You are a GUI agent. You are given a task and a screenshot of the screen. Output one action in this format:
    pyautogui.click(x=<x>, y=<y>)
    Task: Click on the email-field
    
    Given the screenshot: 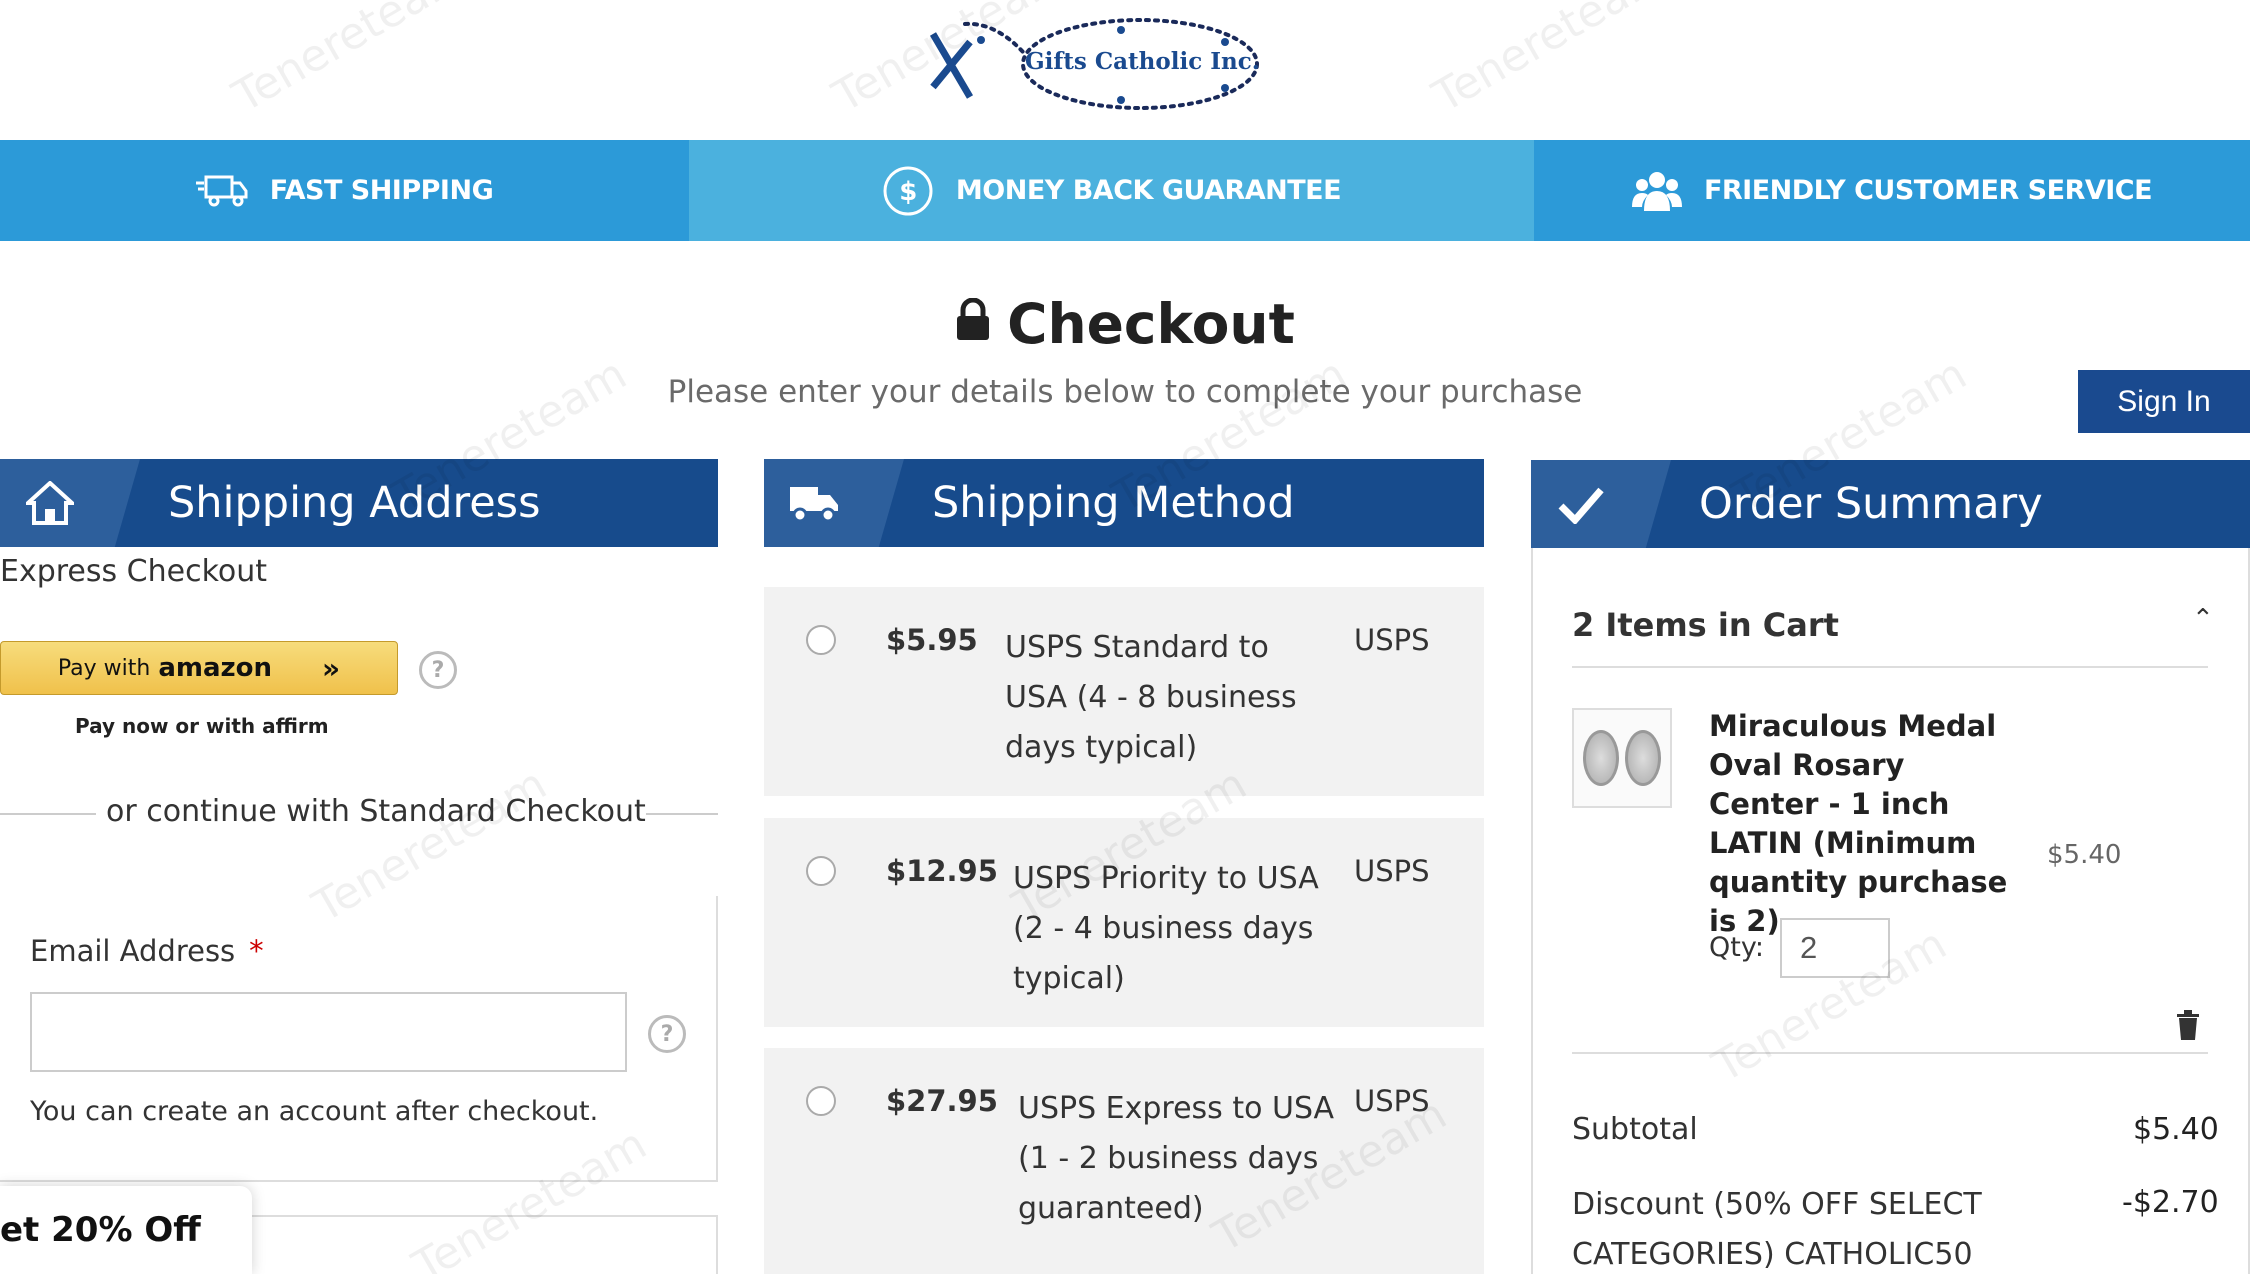 What is the action you would take?
    pyautogui.click(x=328, y=1032)
    